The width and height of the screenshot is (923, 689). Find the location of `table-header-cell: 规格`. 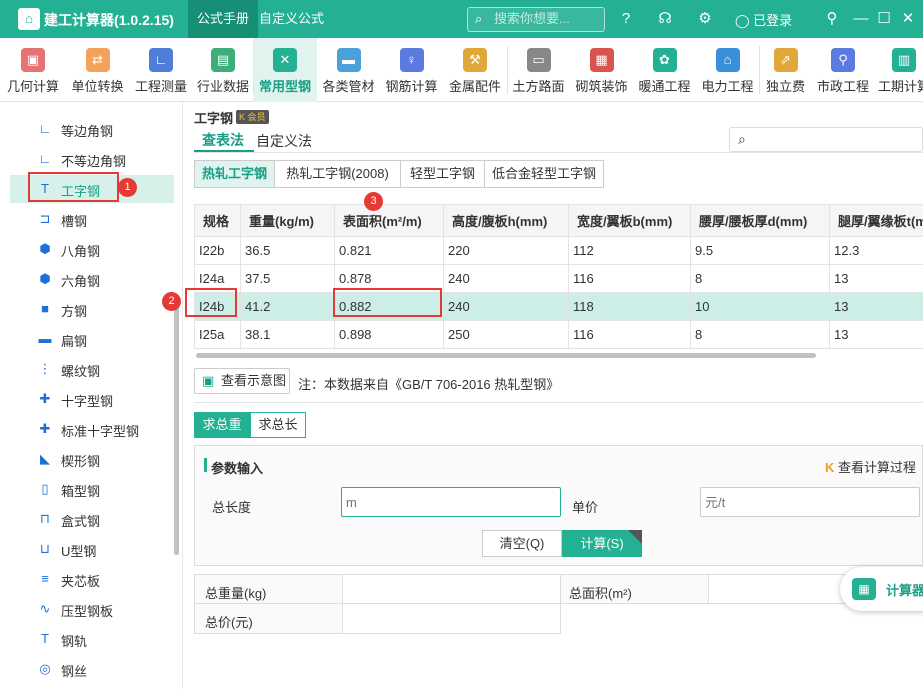

table-header-cell: 规格 is located at coordinates (217, 220).